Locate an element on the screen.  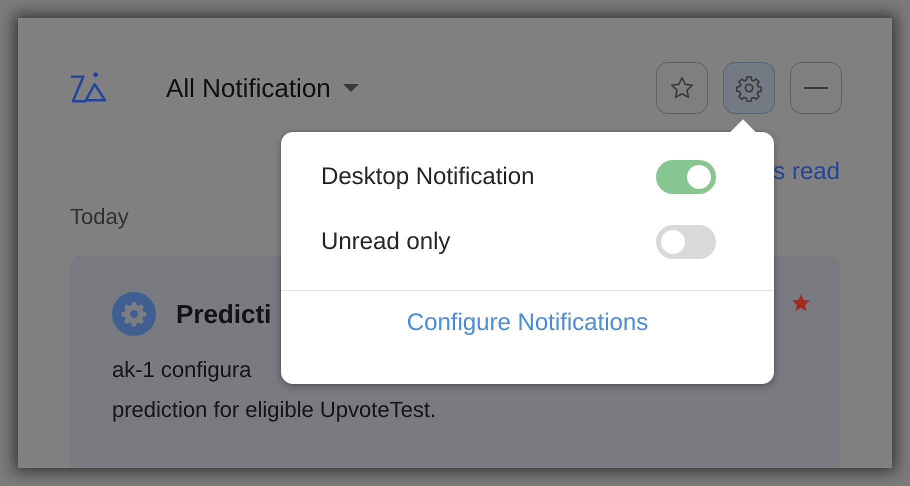
section-heading: Today is located at coordinates (100, 217).